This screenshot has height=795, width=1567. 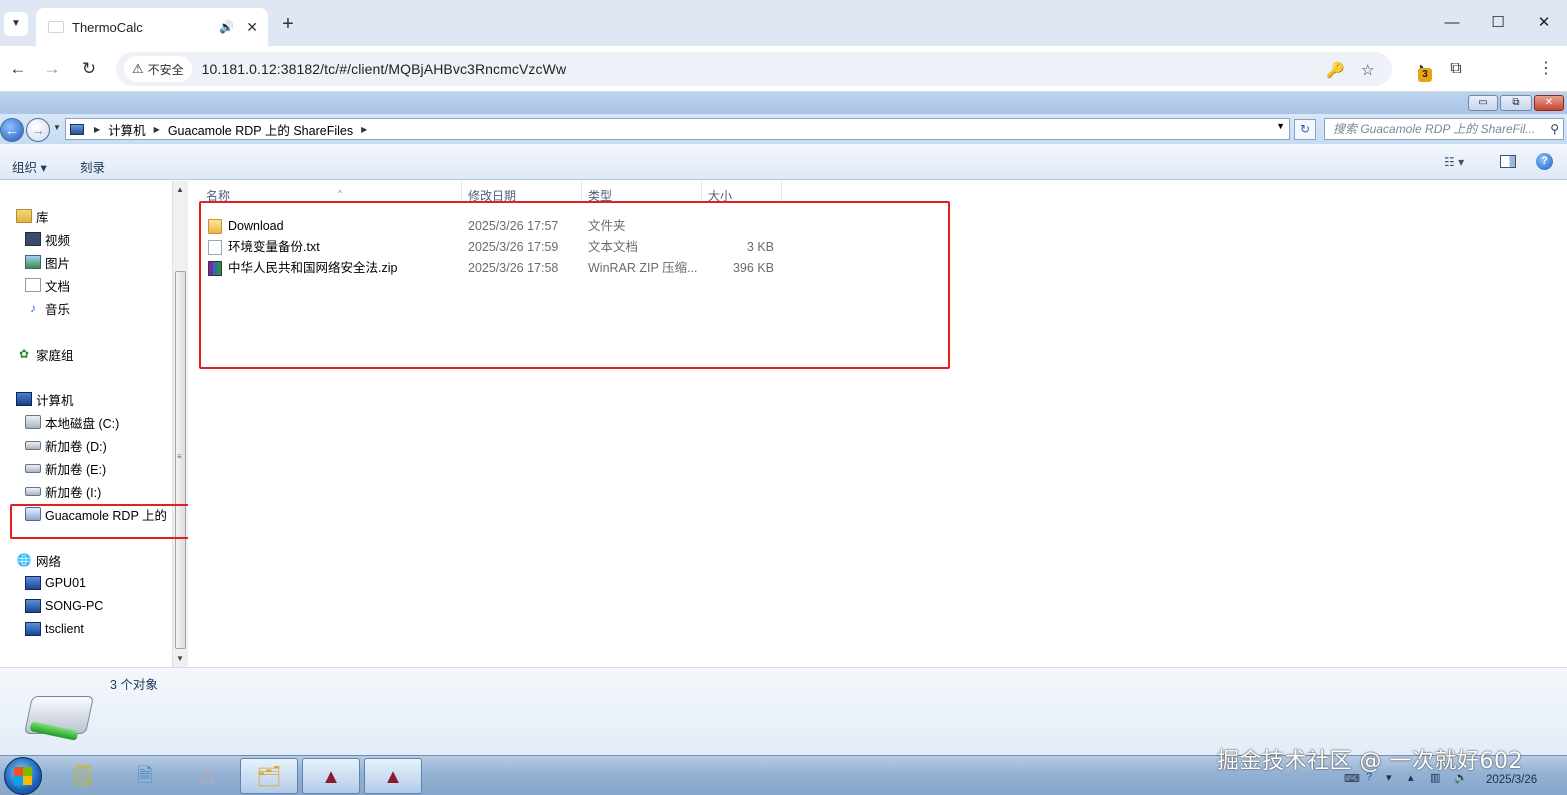 I want to click on back-arrow-icon: ←, so click(x=18, y=69).